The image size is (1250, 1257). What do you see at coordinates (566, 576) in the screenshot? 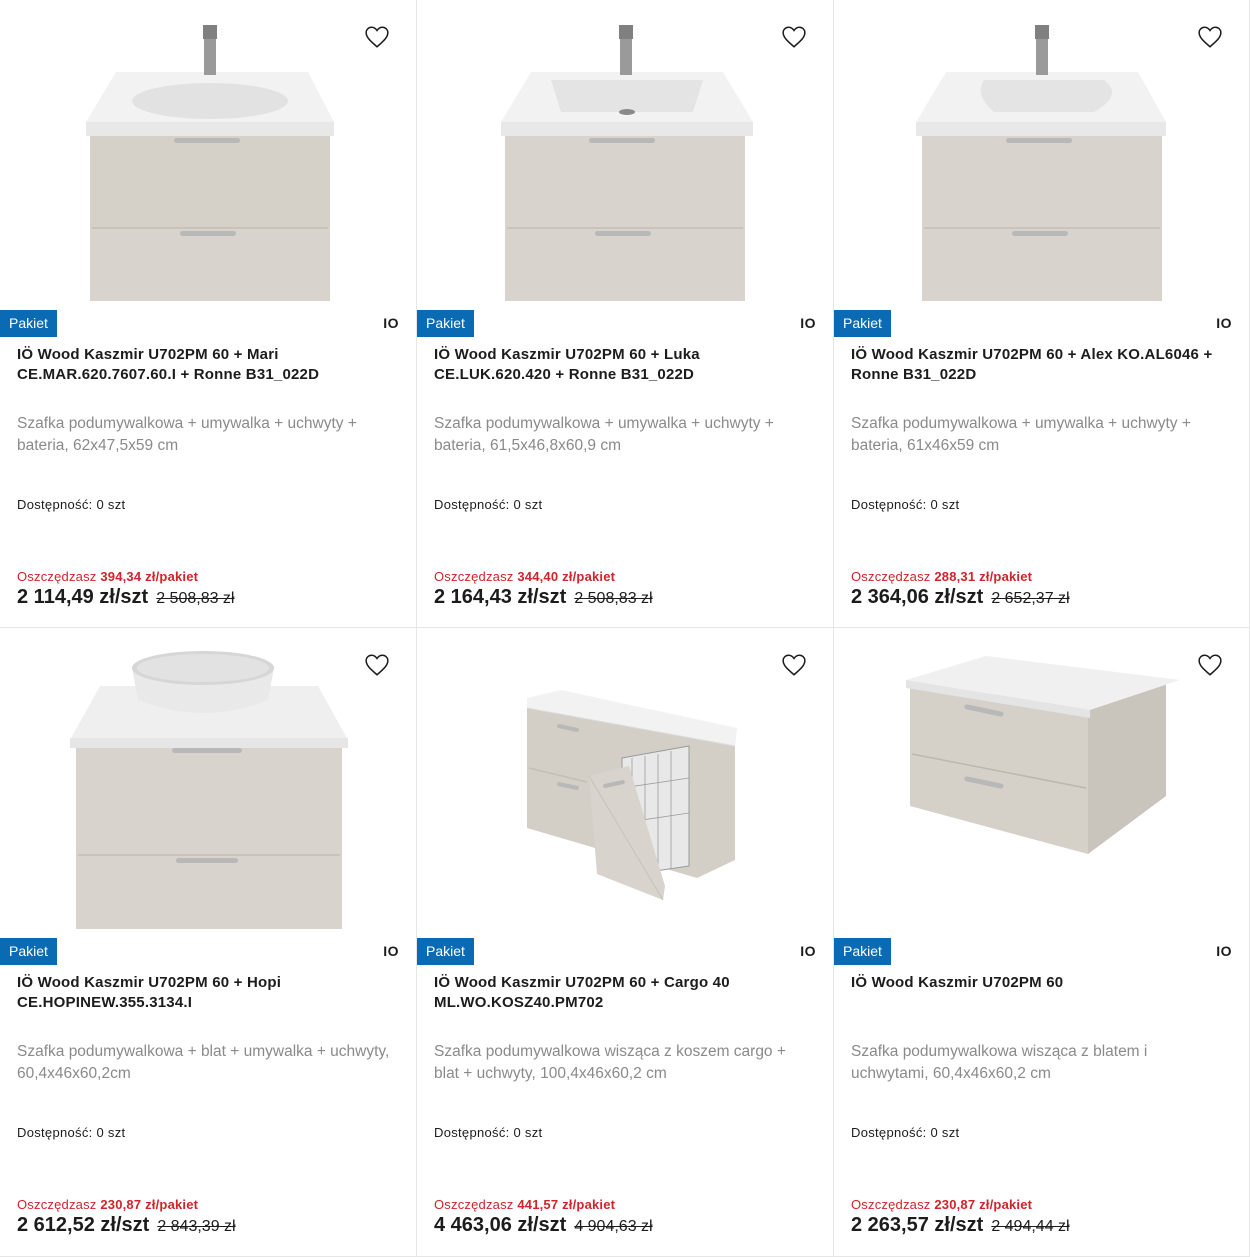
I see `savings-value: 344,40 zł/pakiet` at bounding box center [566, 576].